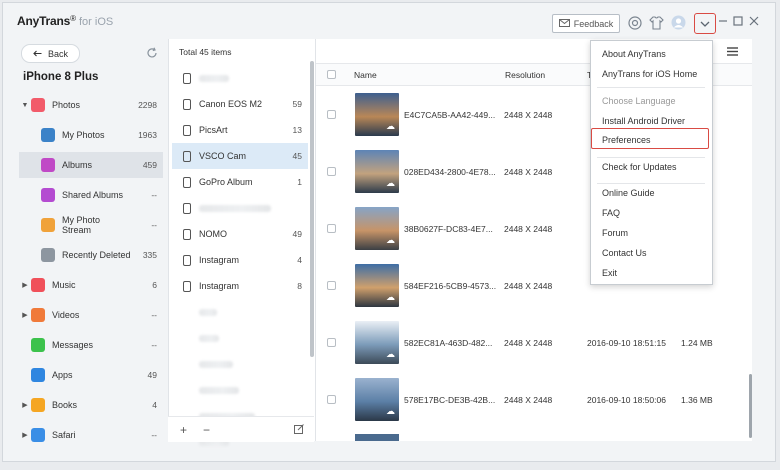 This screenshot has height=470, width=780. I want to click on sidebar-item-label: Recently Deleted, so click(96, 255).